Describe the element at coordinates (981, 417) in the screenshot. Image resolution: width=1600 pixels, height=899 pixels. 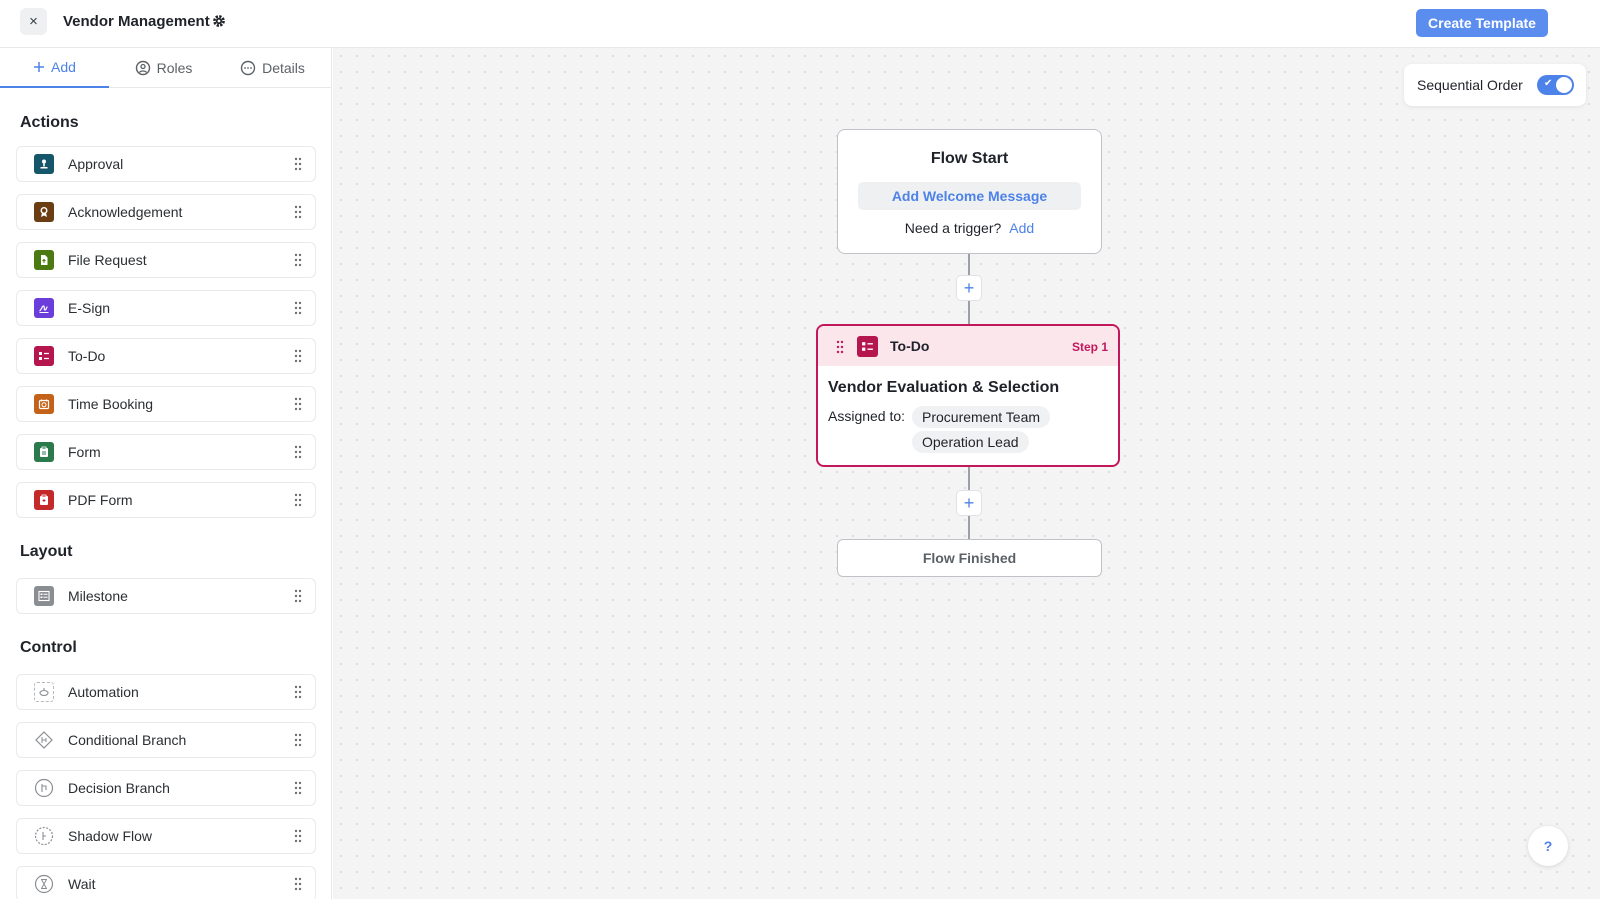
I see `assignee-chip: Procurement Team` at that location.